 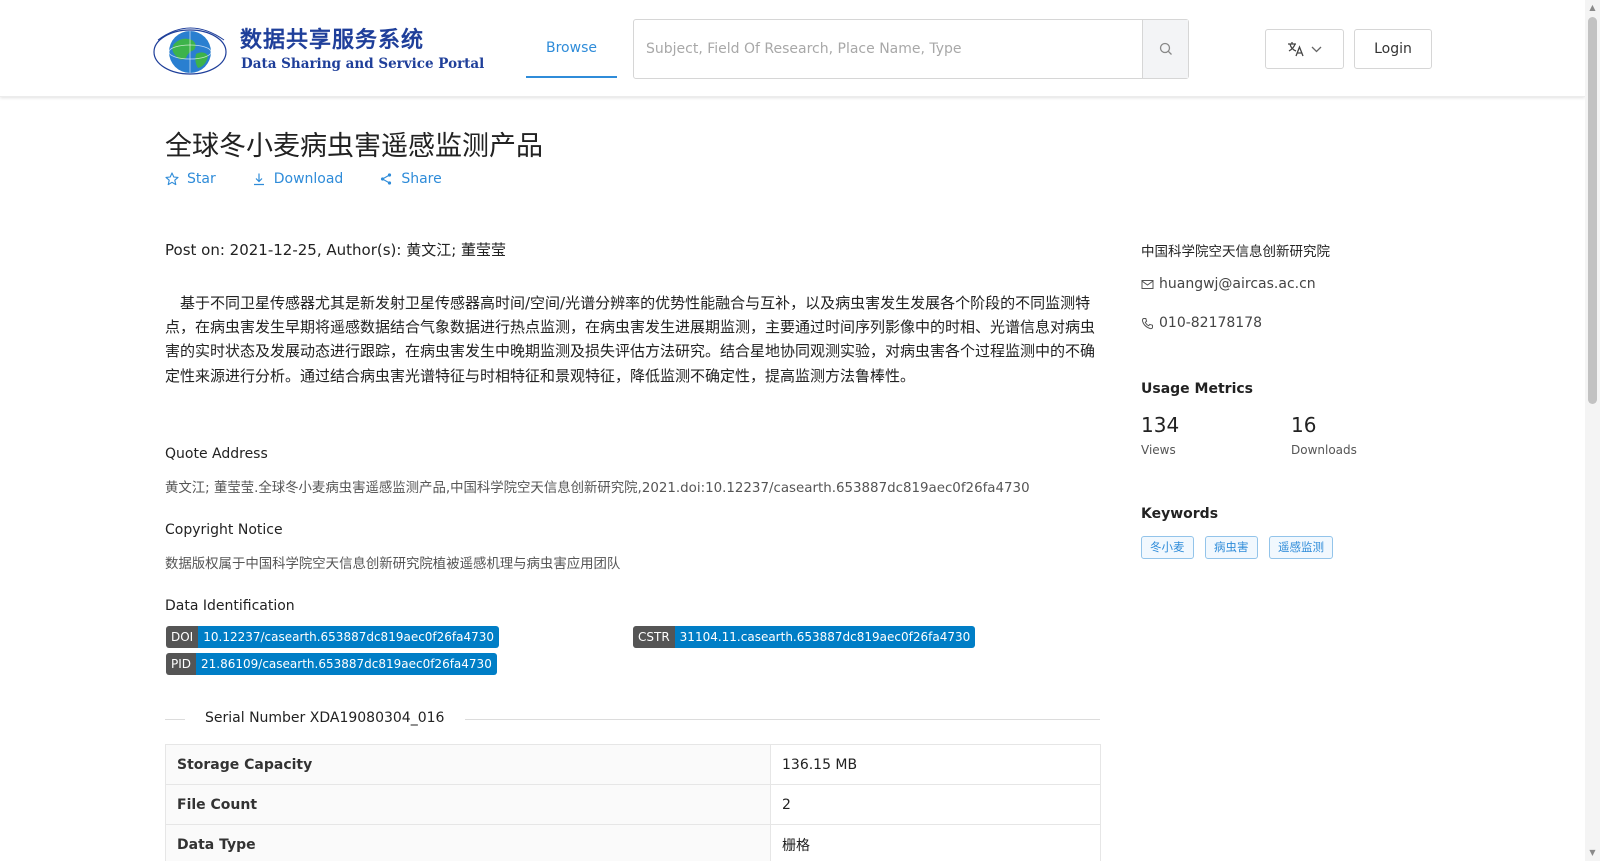 I want to click on logo-title-en: Data Sharing and Service Portal, so click(x=363, y=64).